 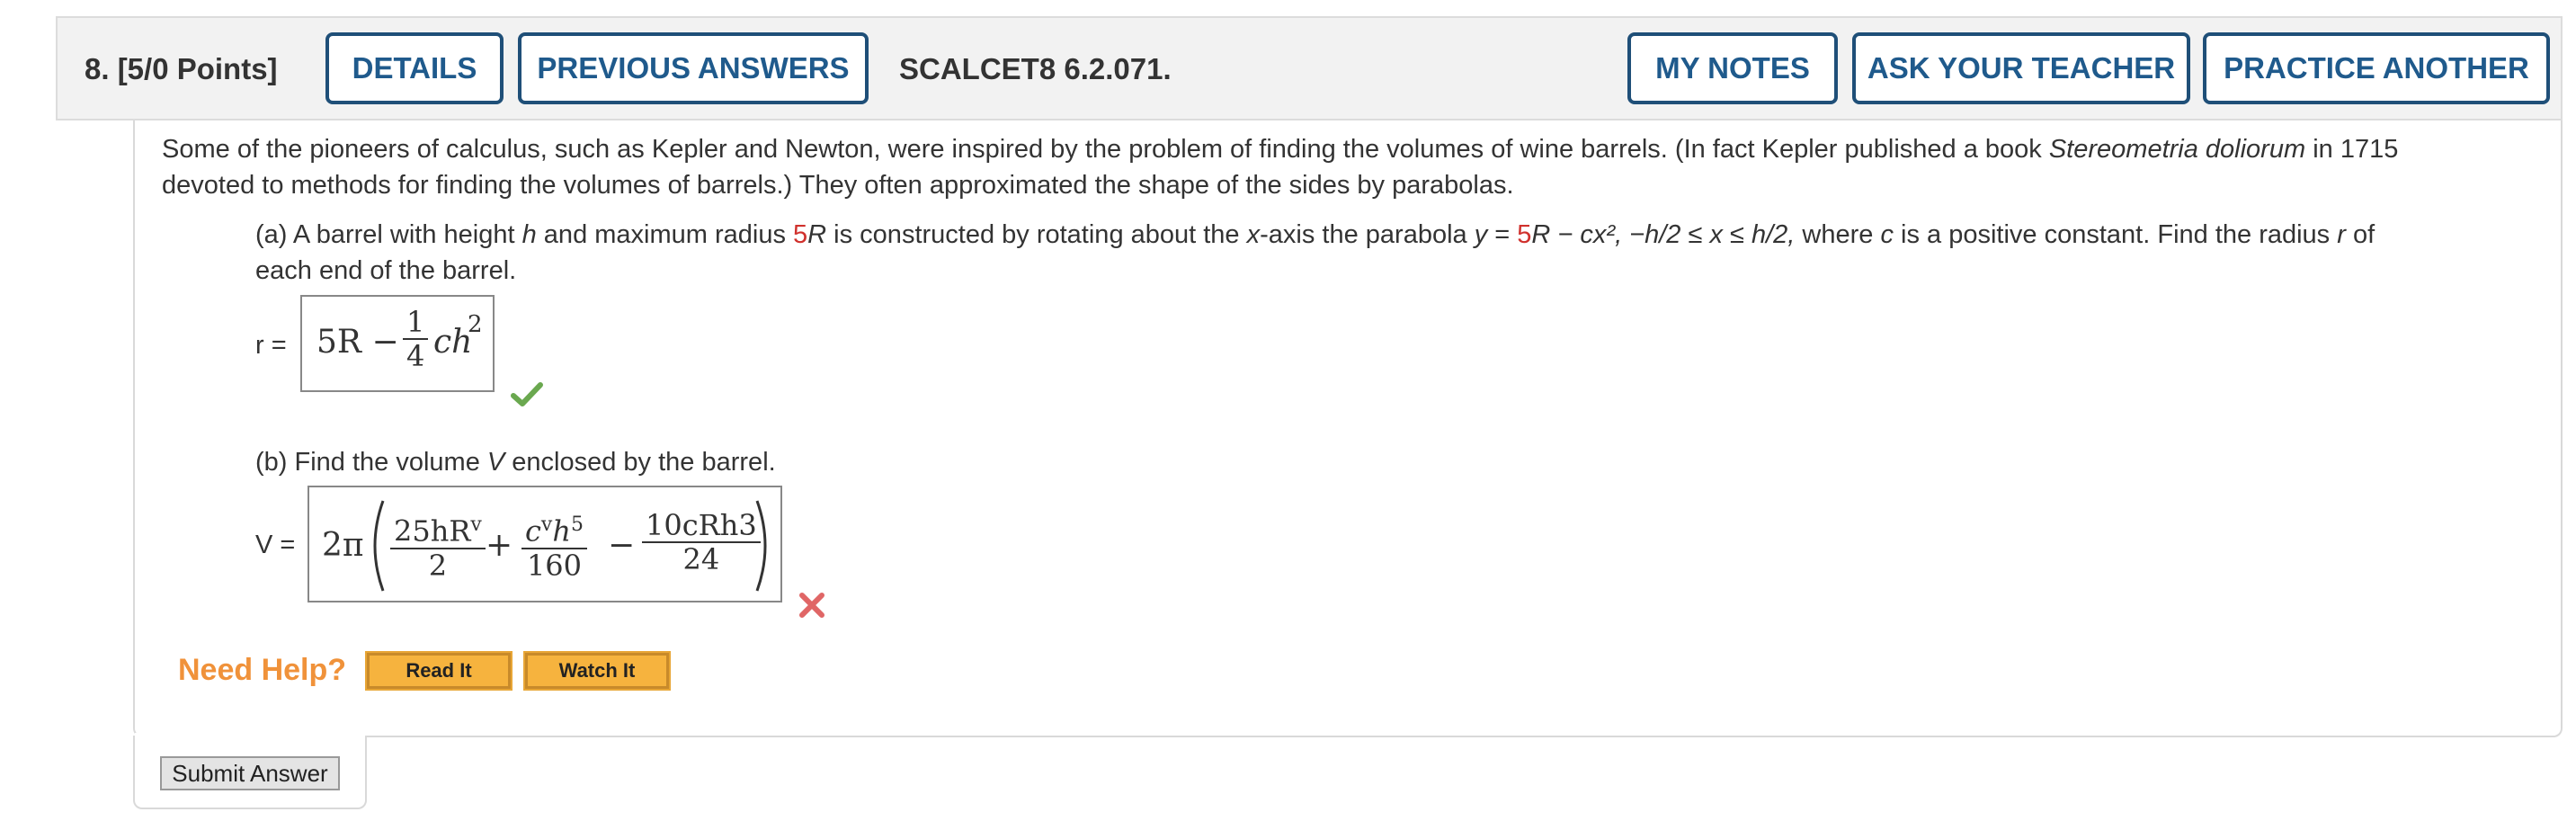 I want to click on fraction-1-numerator: 25hRv, so click(x=438, y=529).